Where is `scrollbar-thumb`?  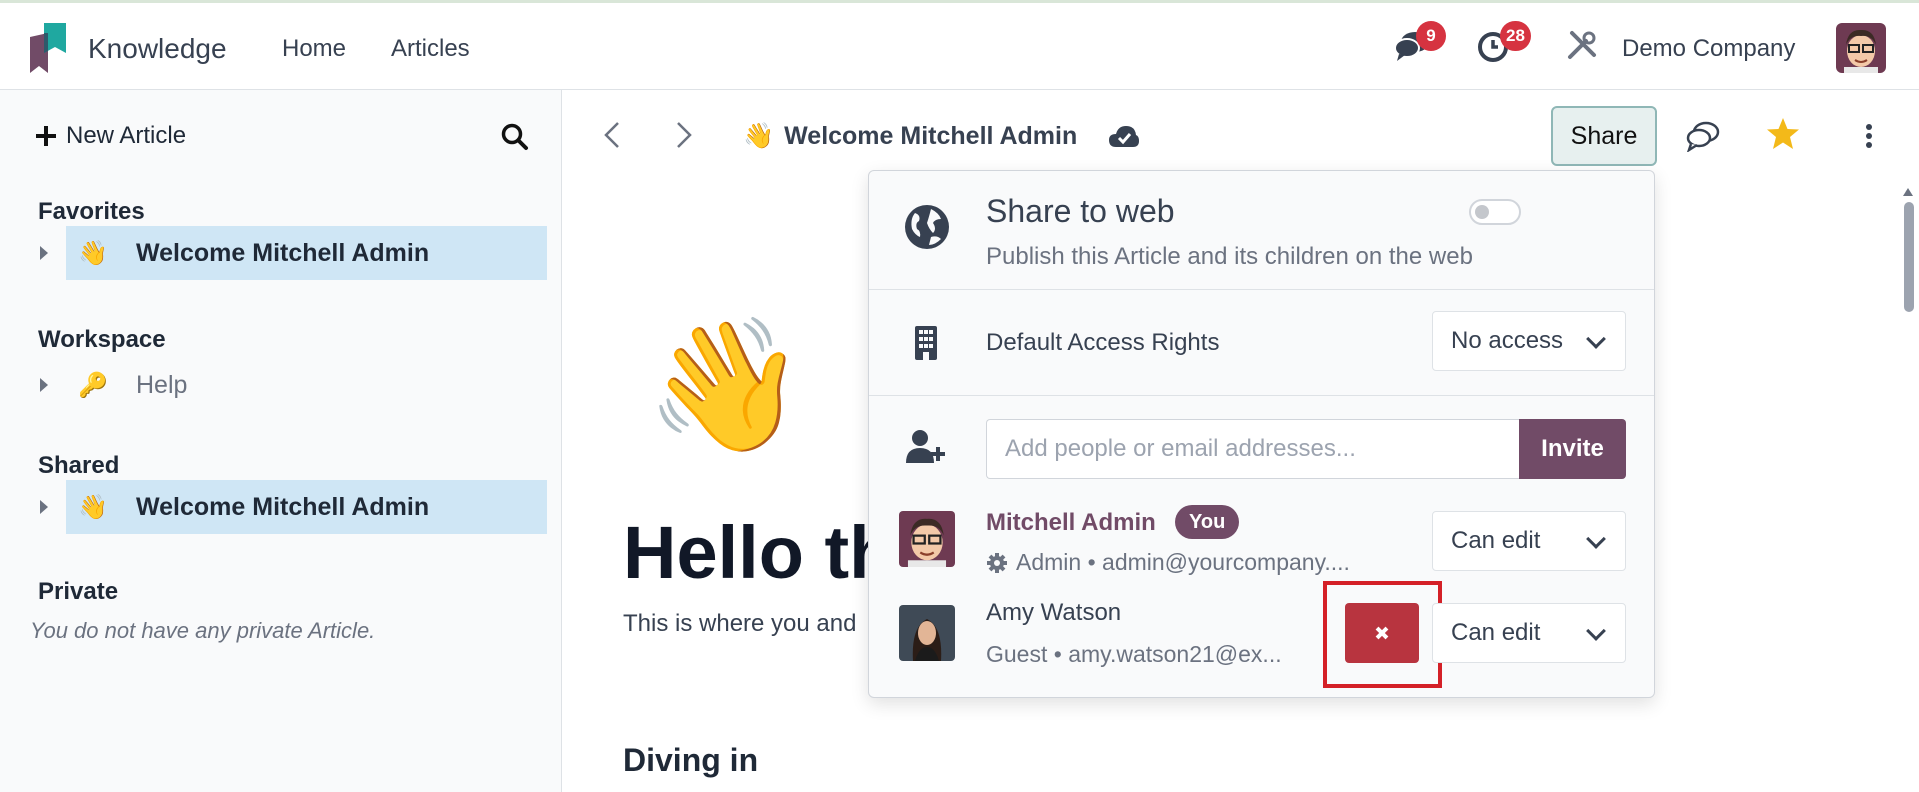
scrollbar-thumb is located at coordinates (1909, 257).